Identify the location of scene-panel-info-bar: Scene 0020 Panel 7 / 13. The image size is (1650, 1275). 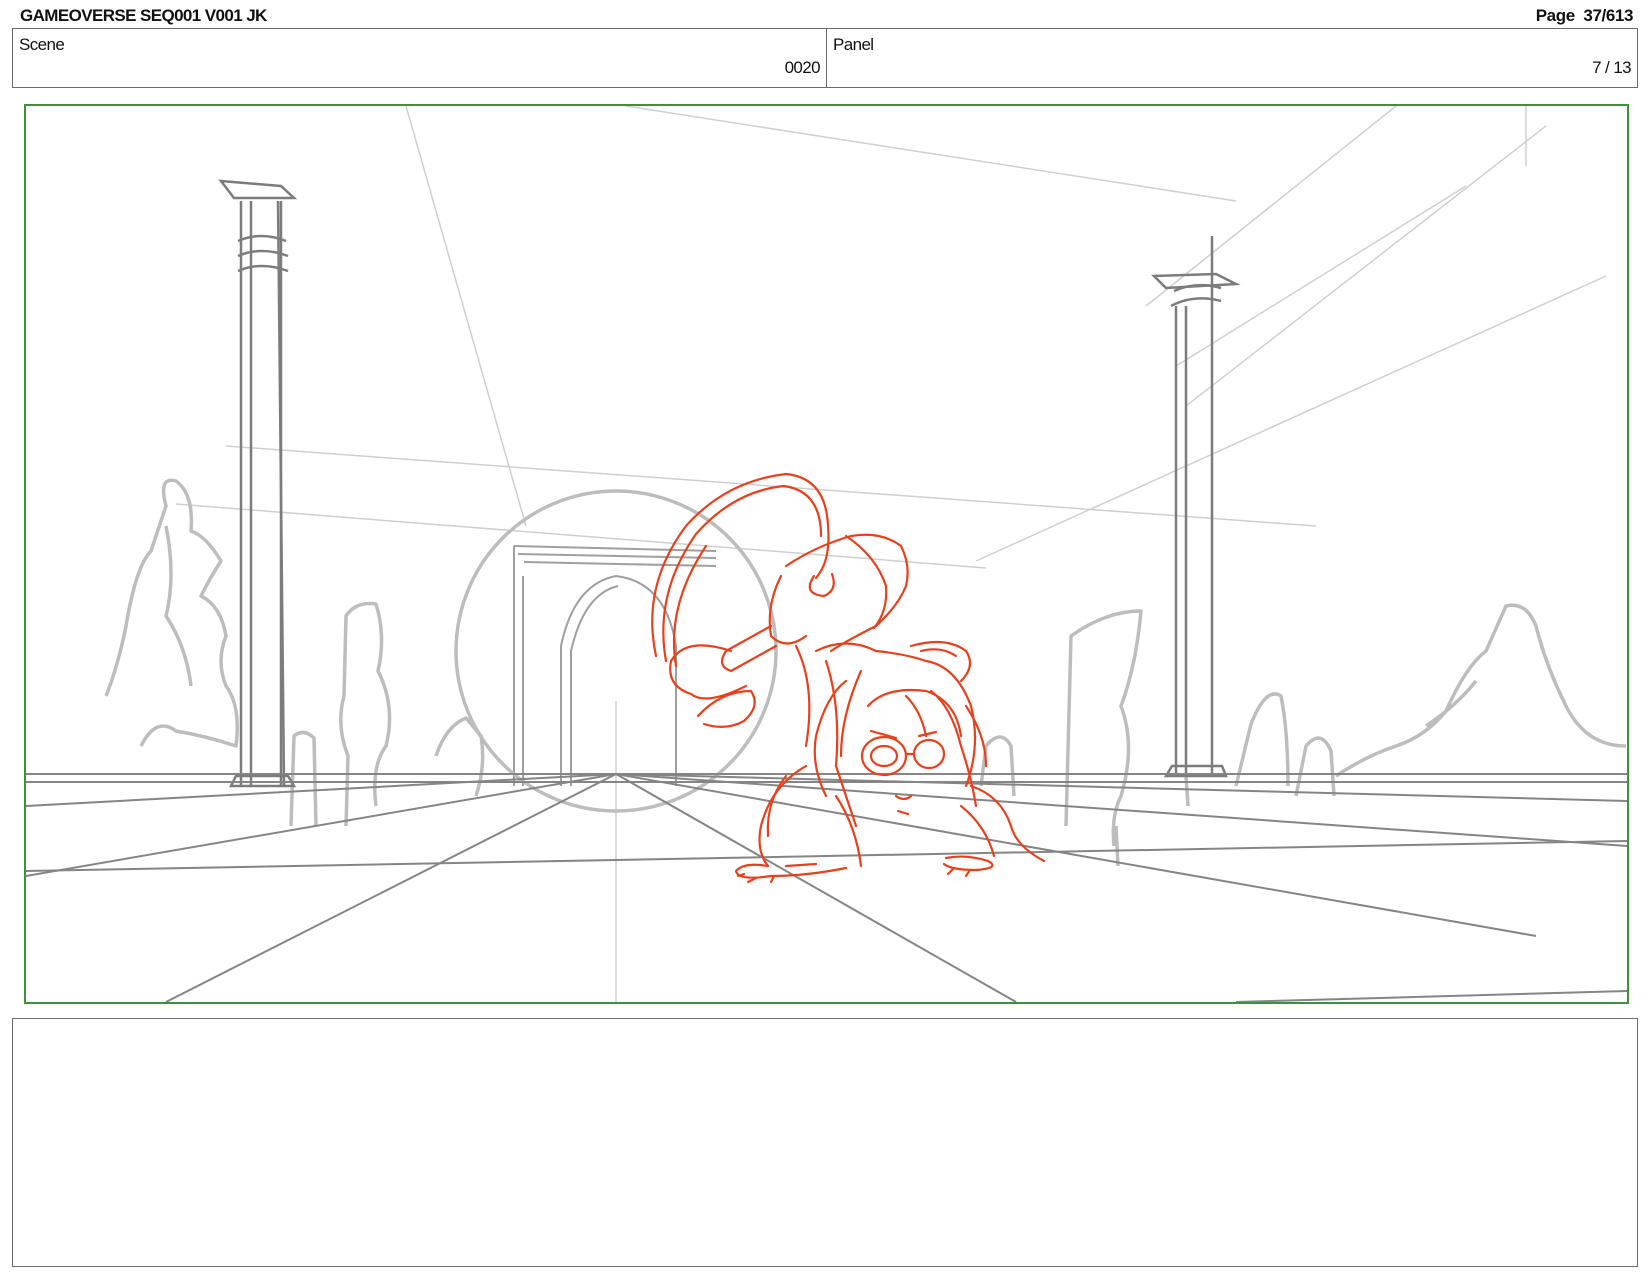
(825, 58).